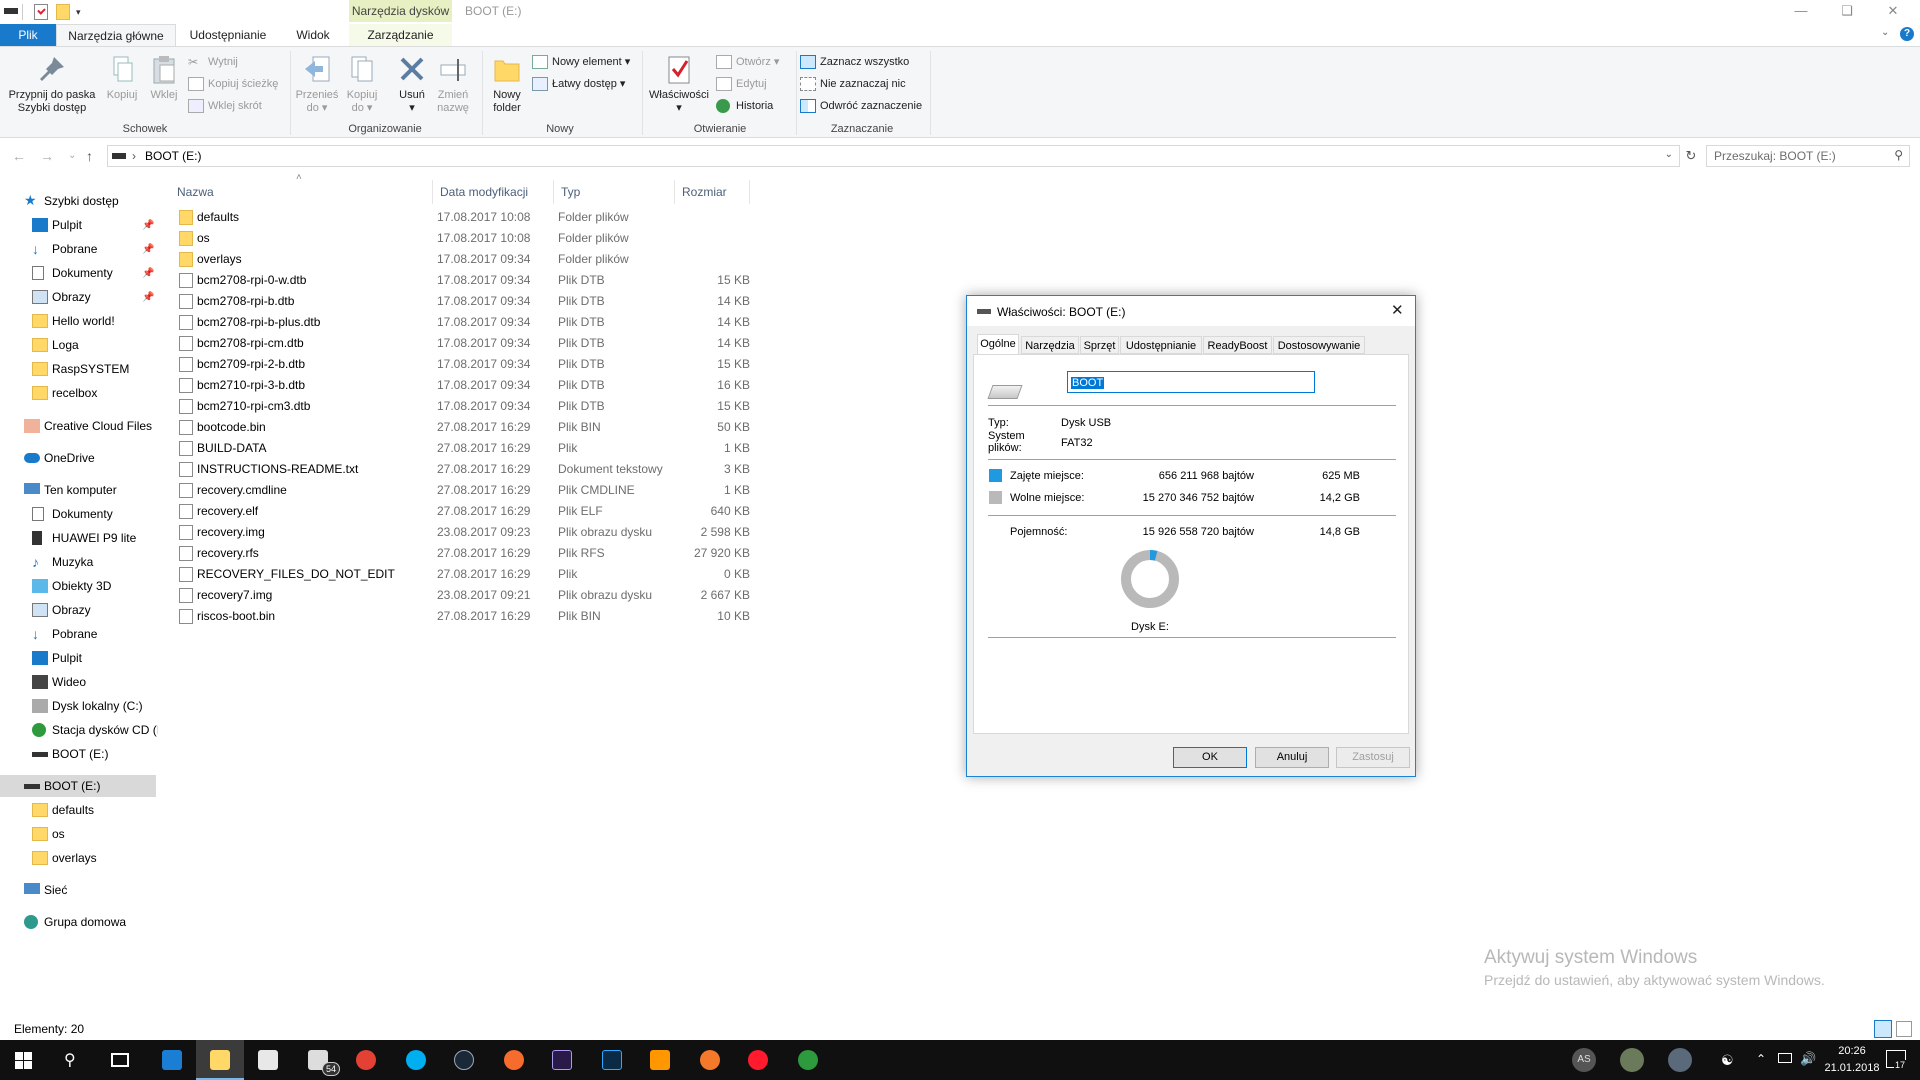  I want to click on breadcrumb-current: BOOT (E:), so click(173, 156).